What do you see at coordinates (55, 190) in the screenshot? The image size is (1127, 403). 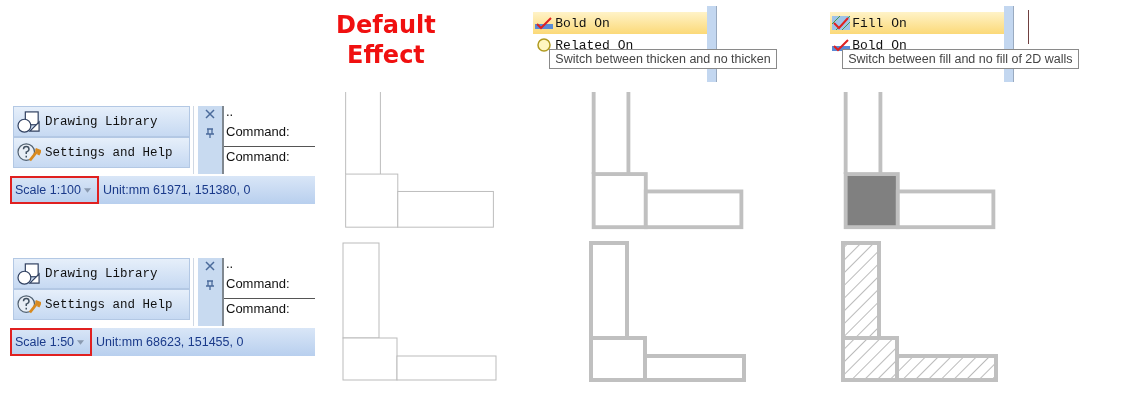 I see `scale-dropdown: Scale 1:100` at bounding box center [55, 190].